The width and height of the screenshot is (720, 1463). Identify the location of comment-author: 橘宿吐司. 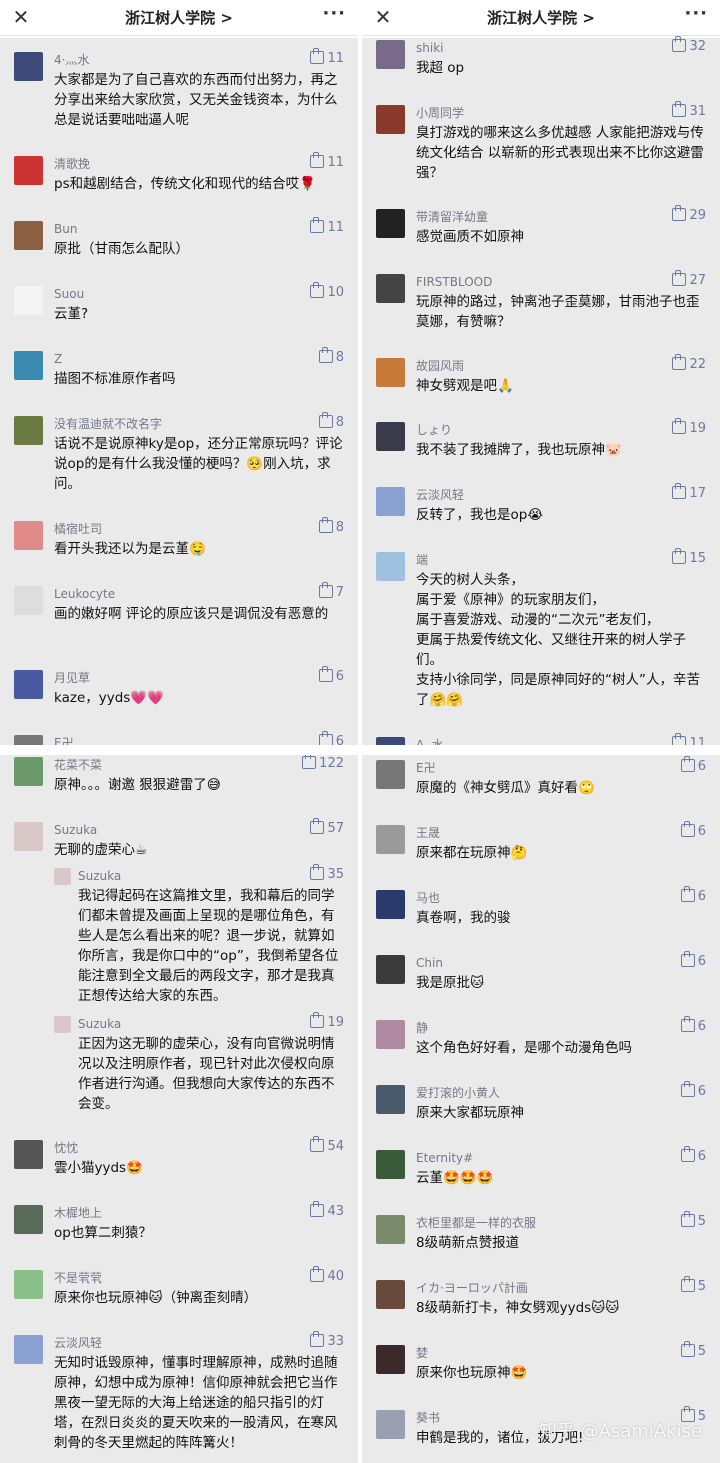
(78, 529).